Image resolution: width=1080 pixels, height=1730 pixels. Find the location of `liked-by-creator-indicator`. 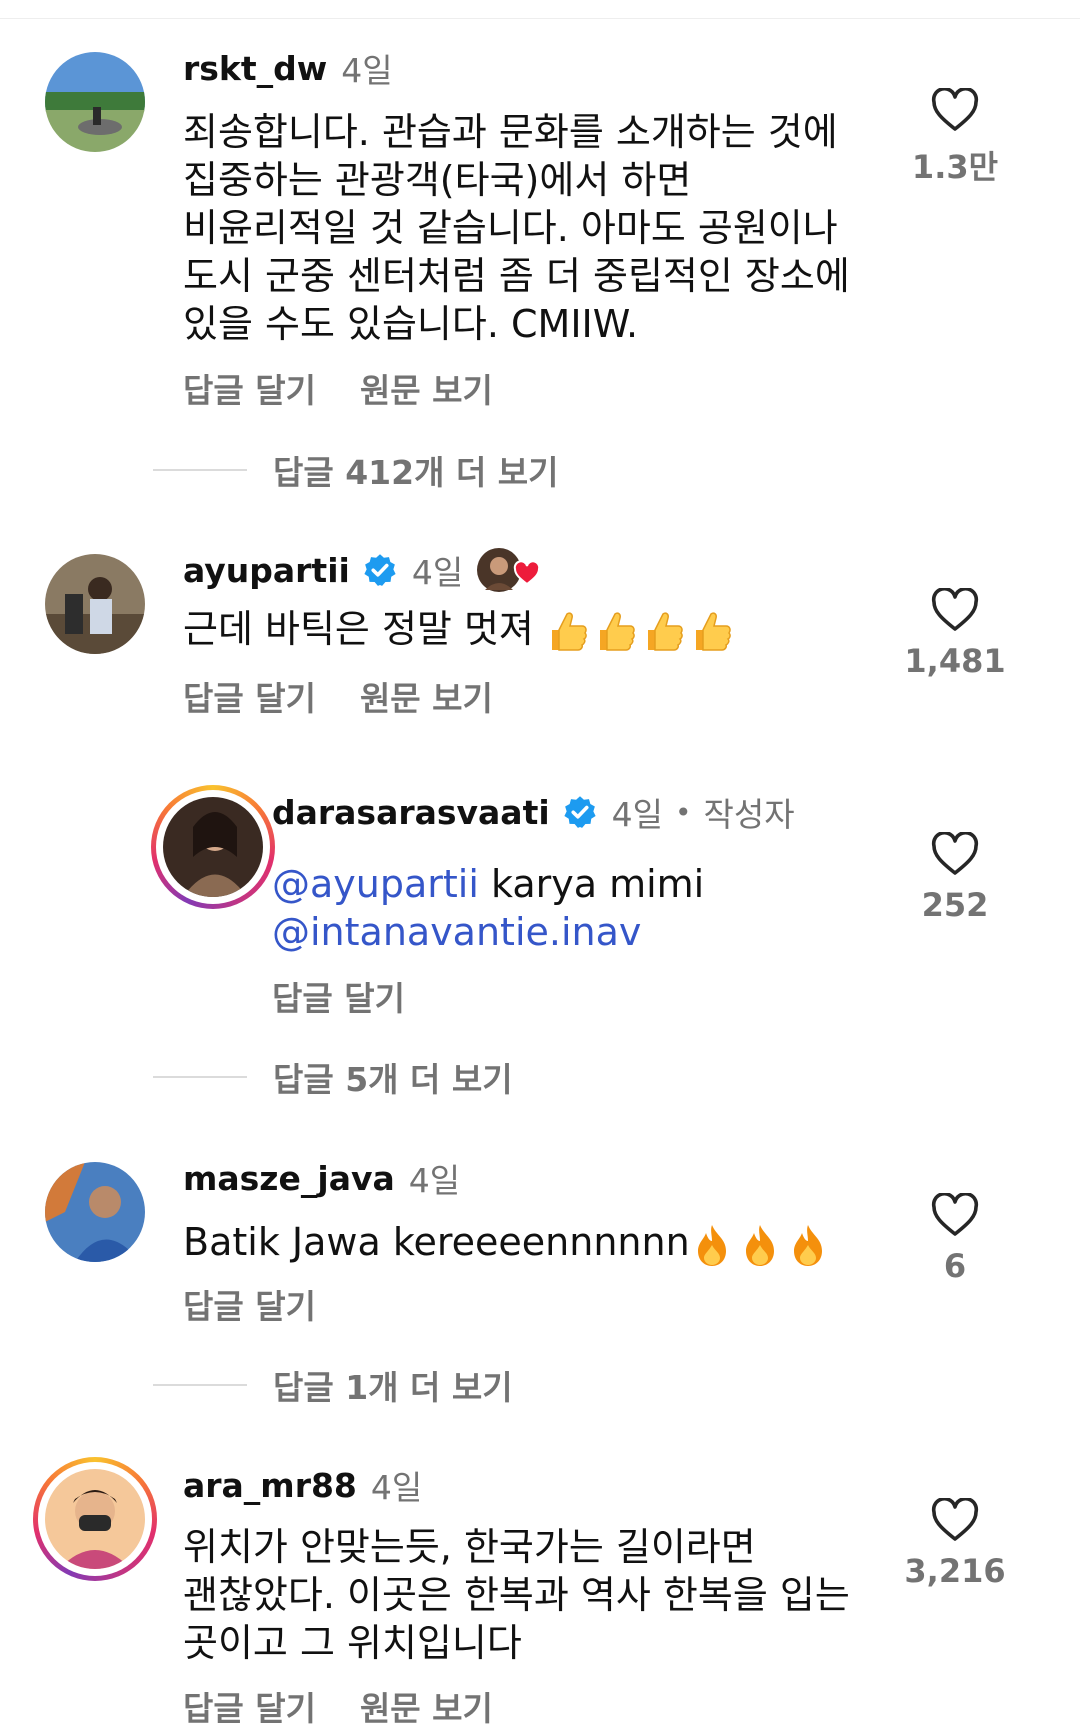

liked-by-creator-indicator is located at coordinates (511, 570).